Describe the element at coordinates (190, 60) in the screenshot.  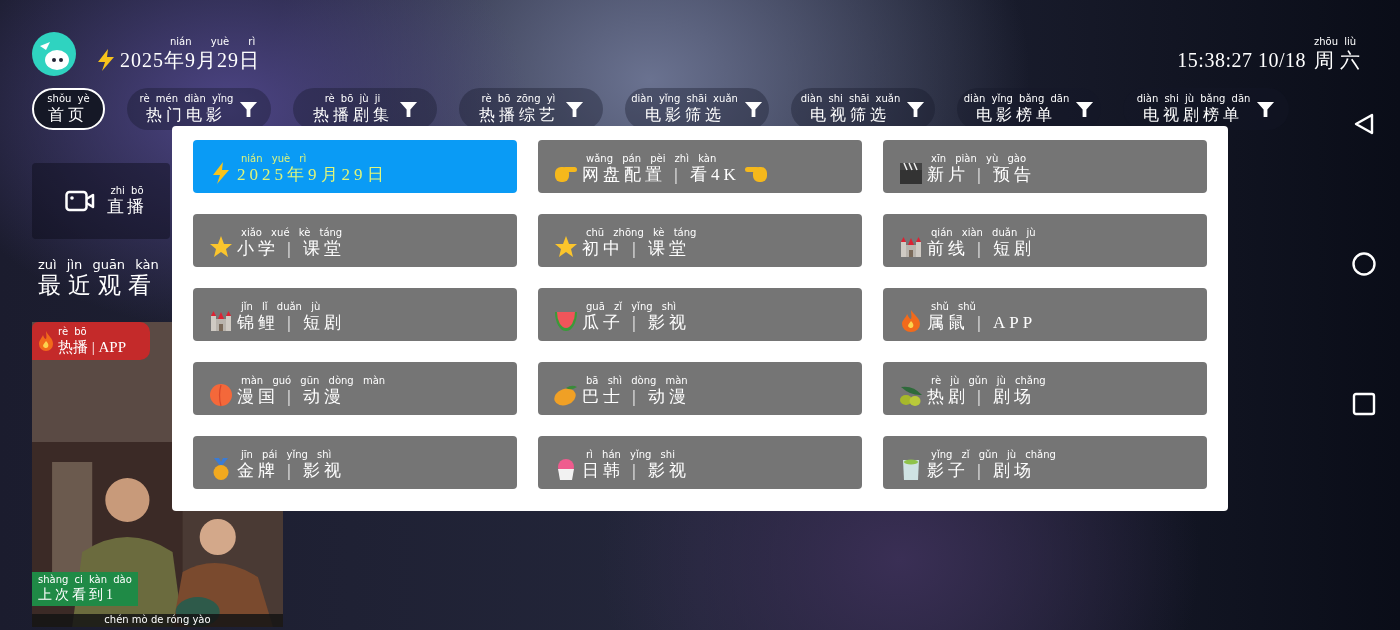
I see `date-text: 2025年9月29日` at that location.